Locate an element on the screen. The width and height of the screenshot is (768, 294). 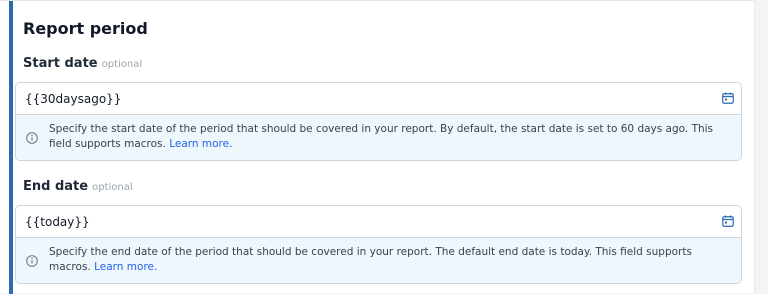
start-date-value: {{30daysago}} is located at coordinates (73, 98).